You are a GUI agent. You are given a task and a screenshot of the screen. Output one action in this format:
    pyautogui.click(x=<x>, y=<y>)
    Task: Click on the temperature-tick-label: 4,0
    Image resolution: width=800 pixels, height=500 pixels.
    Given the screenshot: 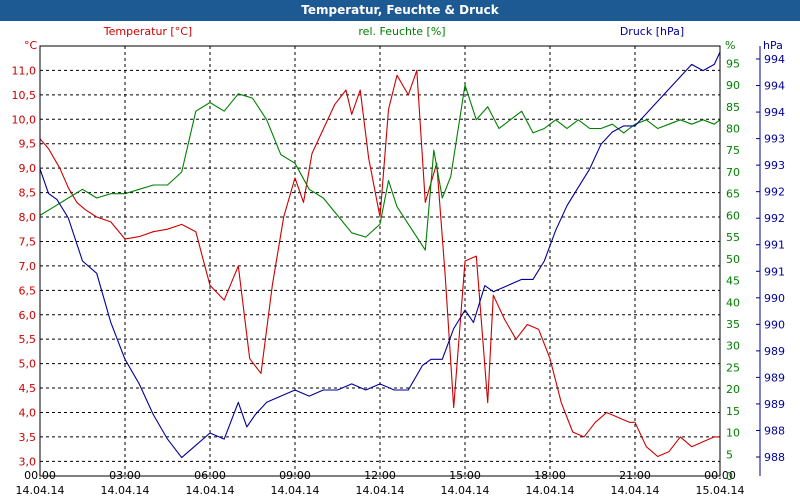 What is the action you would take?
    pyautogui.click(x=28, y=412)
    